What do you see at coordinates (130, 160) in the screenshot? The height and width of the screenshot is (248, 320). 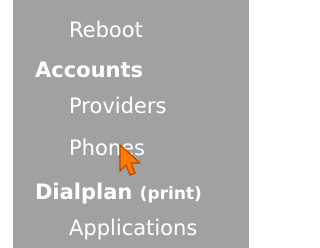 I see `arrow-pointer-icon` at bounding box center [130, 160].